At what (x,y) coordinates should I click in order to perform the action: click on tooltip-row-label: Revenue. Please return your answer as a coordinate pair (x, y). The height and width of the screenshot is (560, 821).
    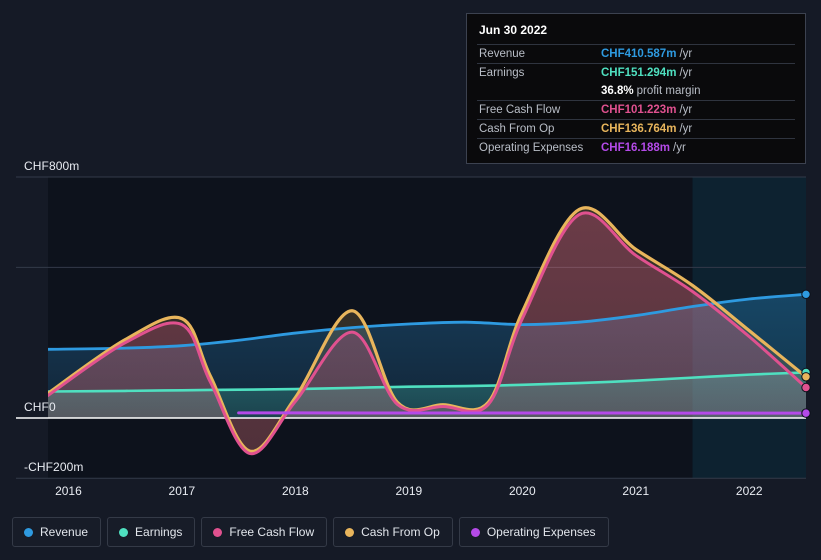
    Looking at the image, I should click on (502, 54).